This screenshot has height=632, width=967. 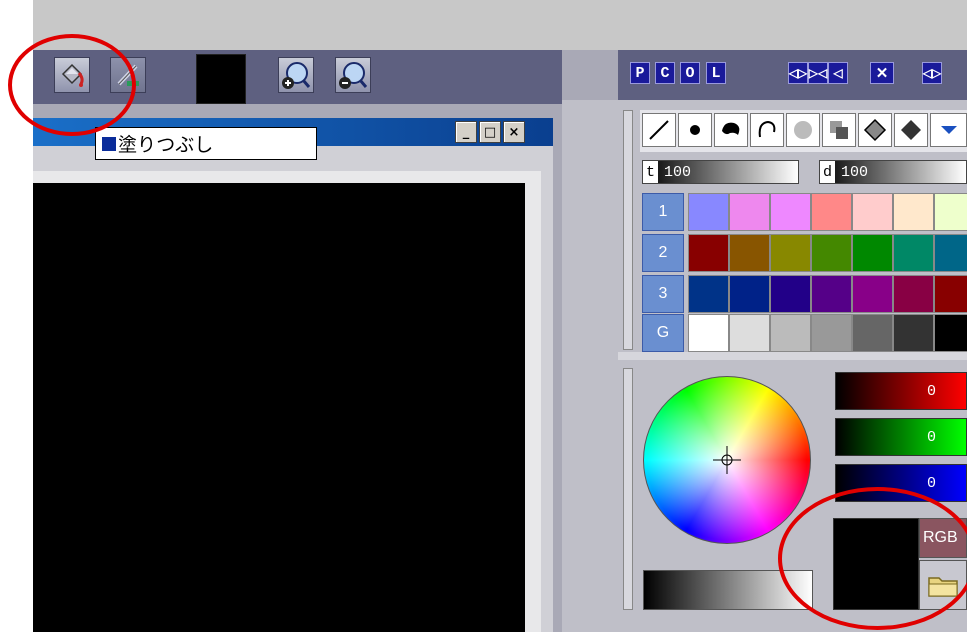 I want to click on eraser-icon, so click(x=875, y=130).